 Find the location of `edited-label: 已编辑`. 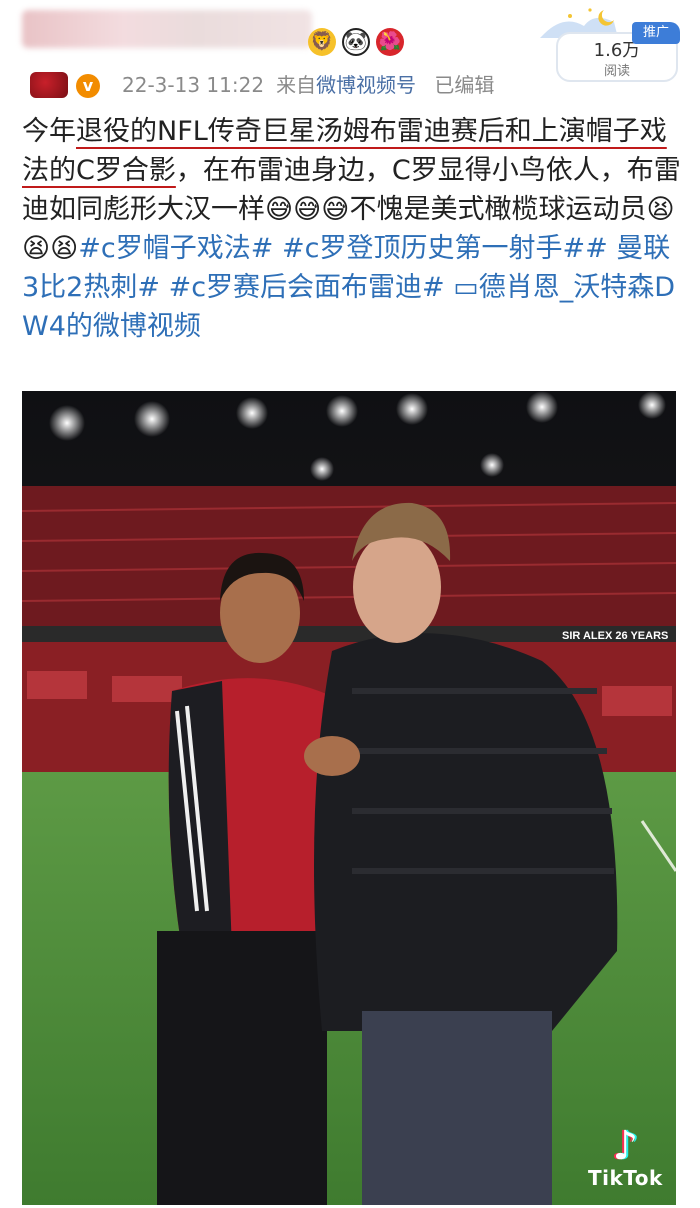

edited-label: 已编辑 is located at coordinates (464, 85).